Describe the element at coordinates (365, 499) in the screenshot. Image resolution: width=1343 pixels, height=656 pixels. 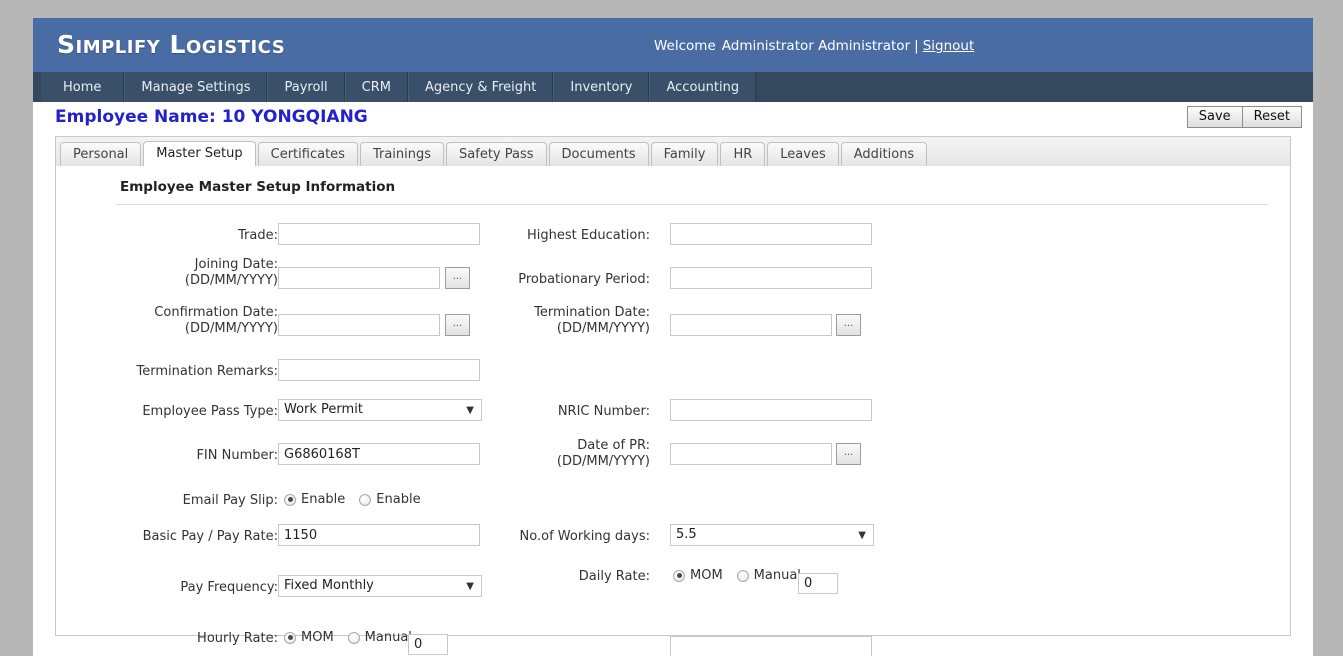
I see `email-pay-slip-option2-radio` at that location.